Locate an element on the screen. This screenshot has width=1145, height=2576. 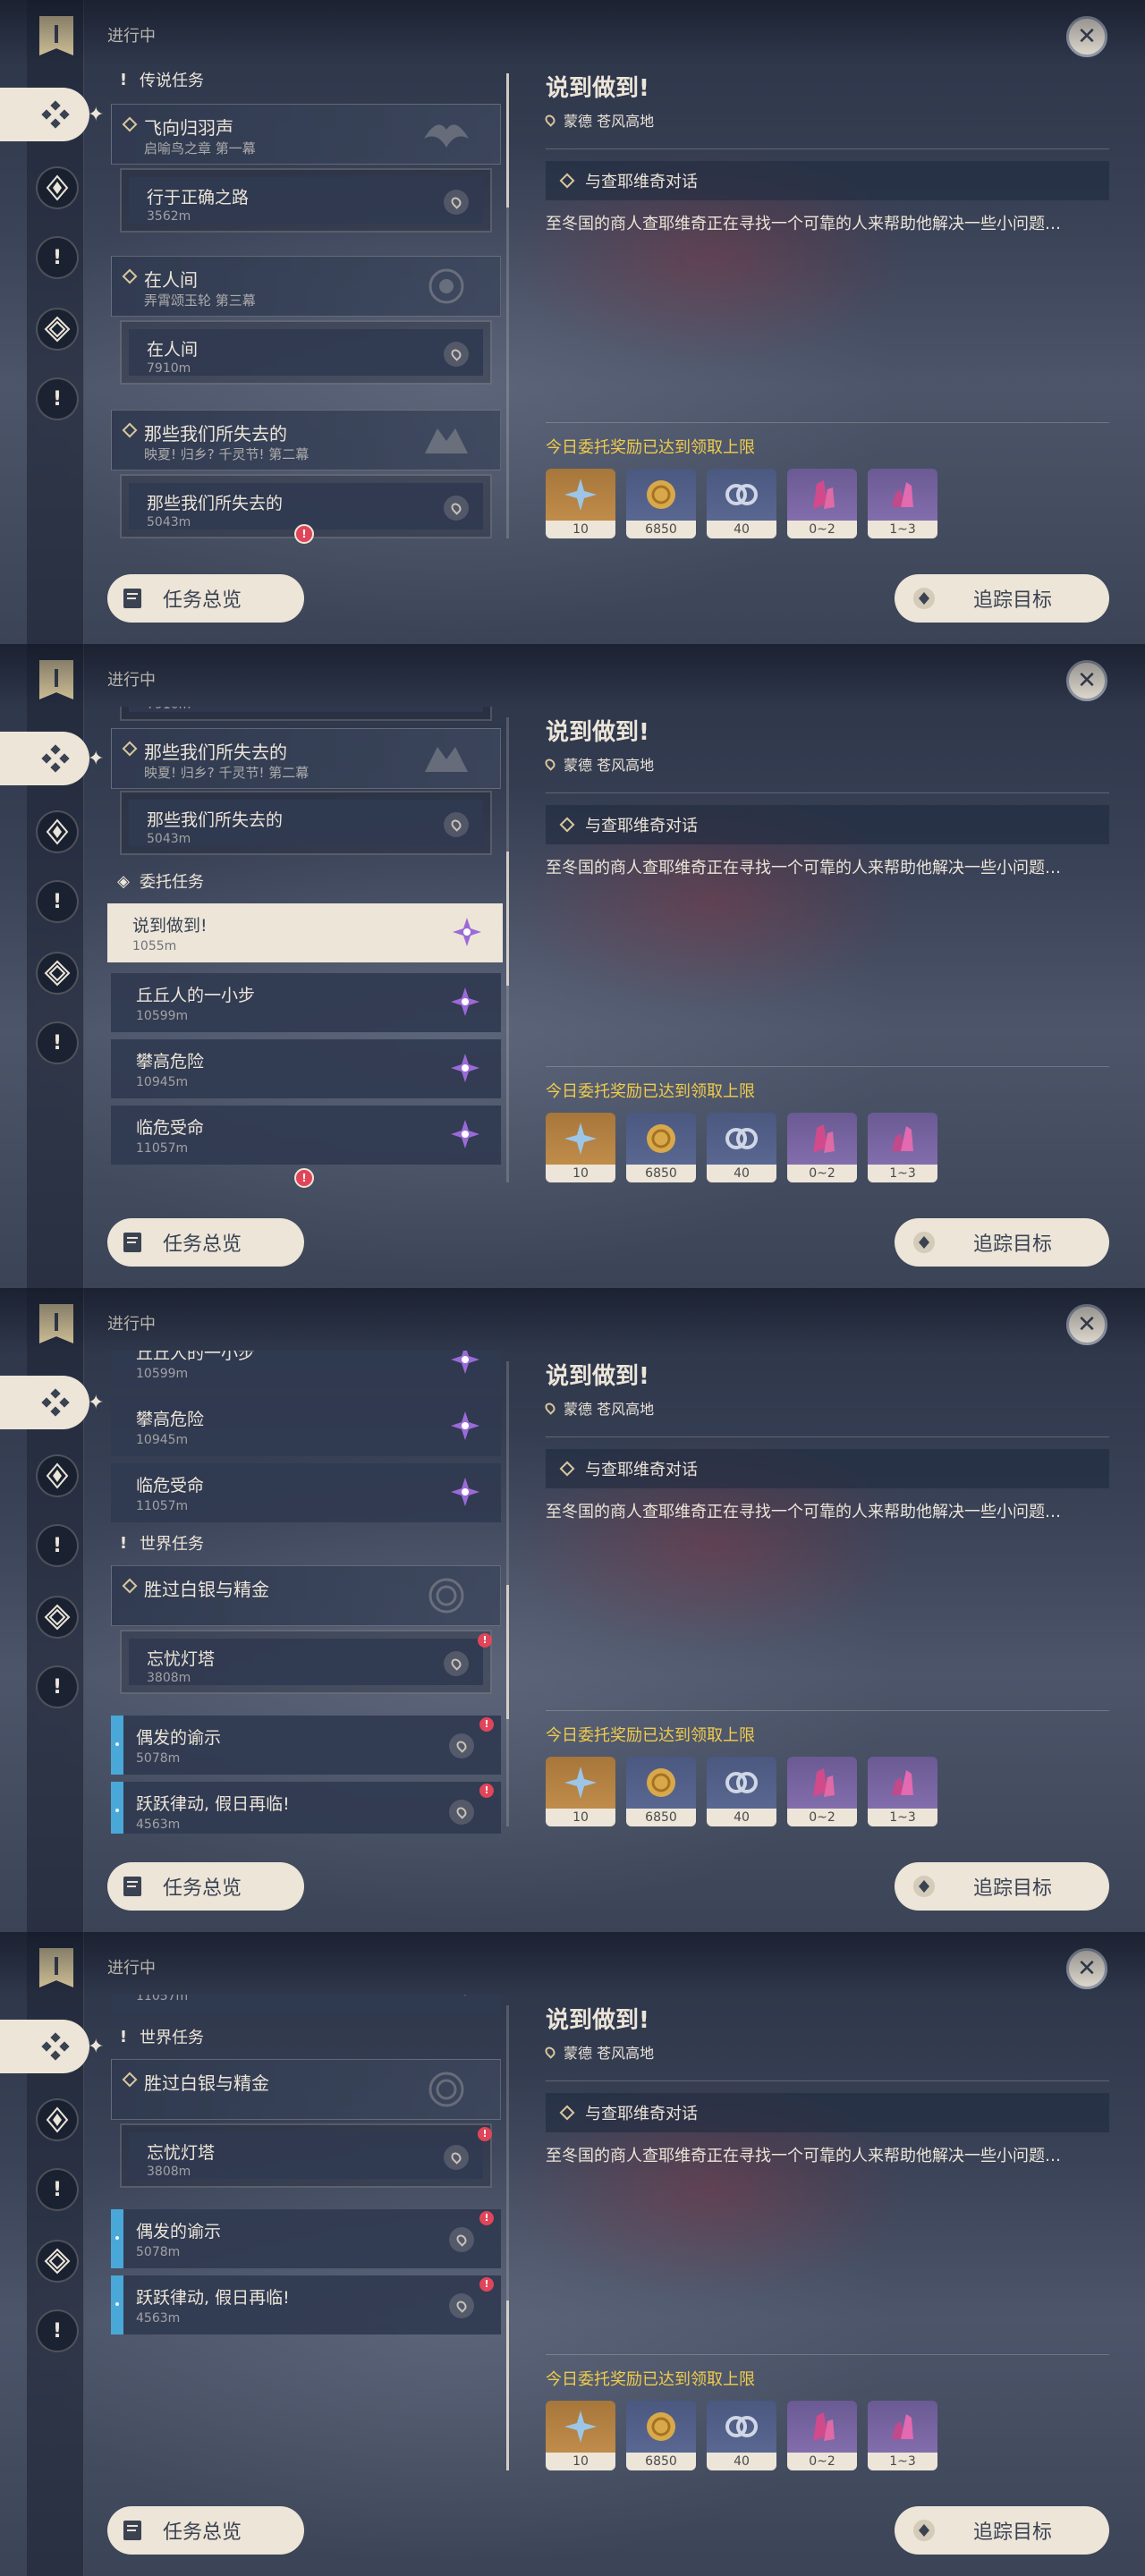
quest-chapter-feixiang: 飞向归羽声 启喻鸟之章 第一幕 is located at coordinates (306, 134).